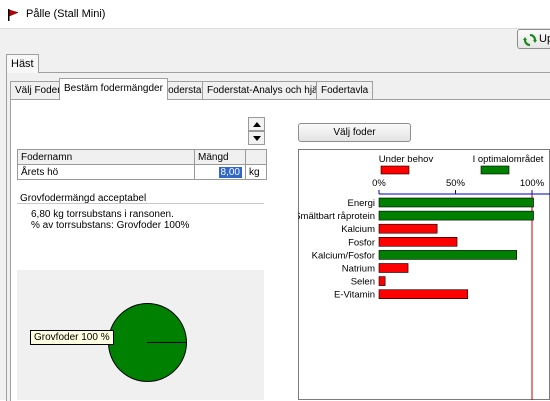 The height and width of the screenshot is (401, 550). I want to click on increase-button, so click(256, 124).